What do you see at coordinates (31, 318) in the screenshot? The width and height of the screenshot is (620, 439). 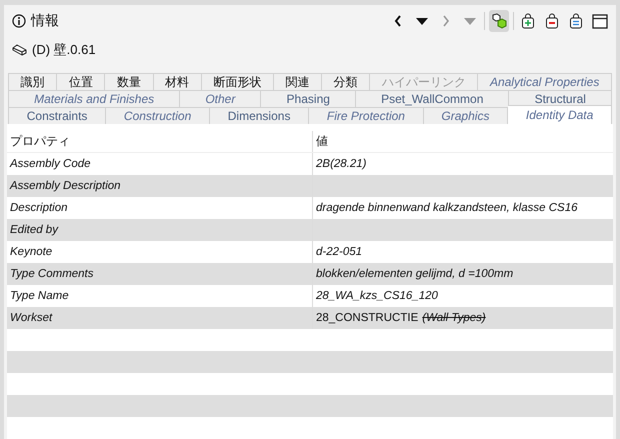 I see `property-name: Workset` at bounding box center [31, 318].